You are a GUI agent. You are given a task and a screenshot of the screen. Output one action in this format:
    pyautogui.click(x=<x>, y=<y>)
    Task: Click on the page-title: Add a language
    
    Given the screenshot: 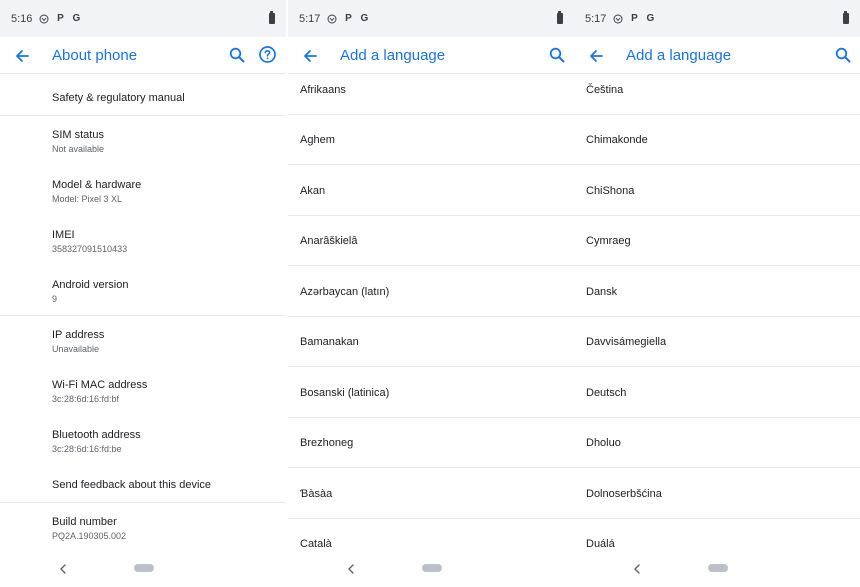 What is the action you would take?
    pyautogui.click(x=679, y=55)
    